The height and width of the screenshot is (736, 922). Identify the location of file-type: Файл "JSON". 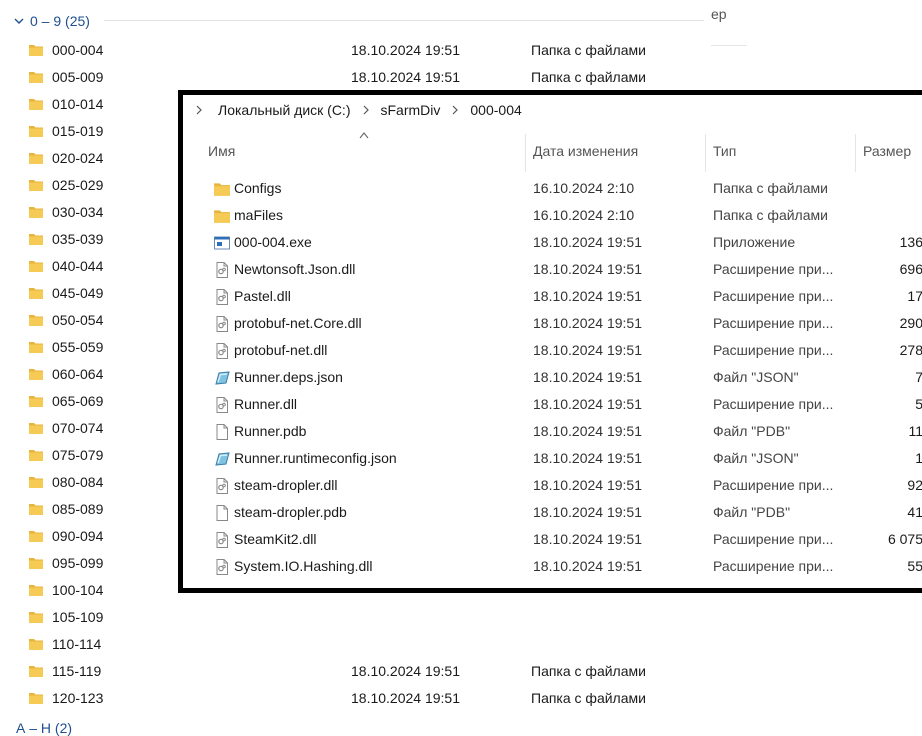
(756, 458).